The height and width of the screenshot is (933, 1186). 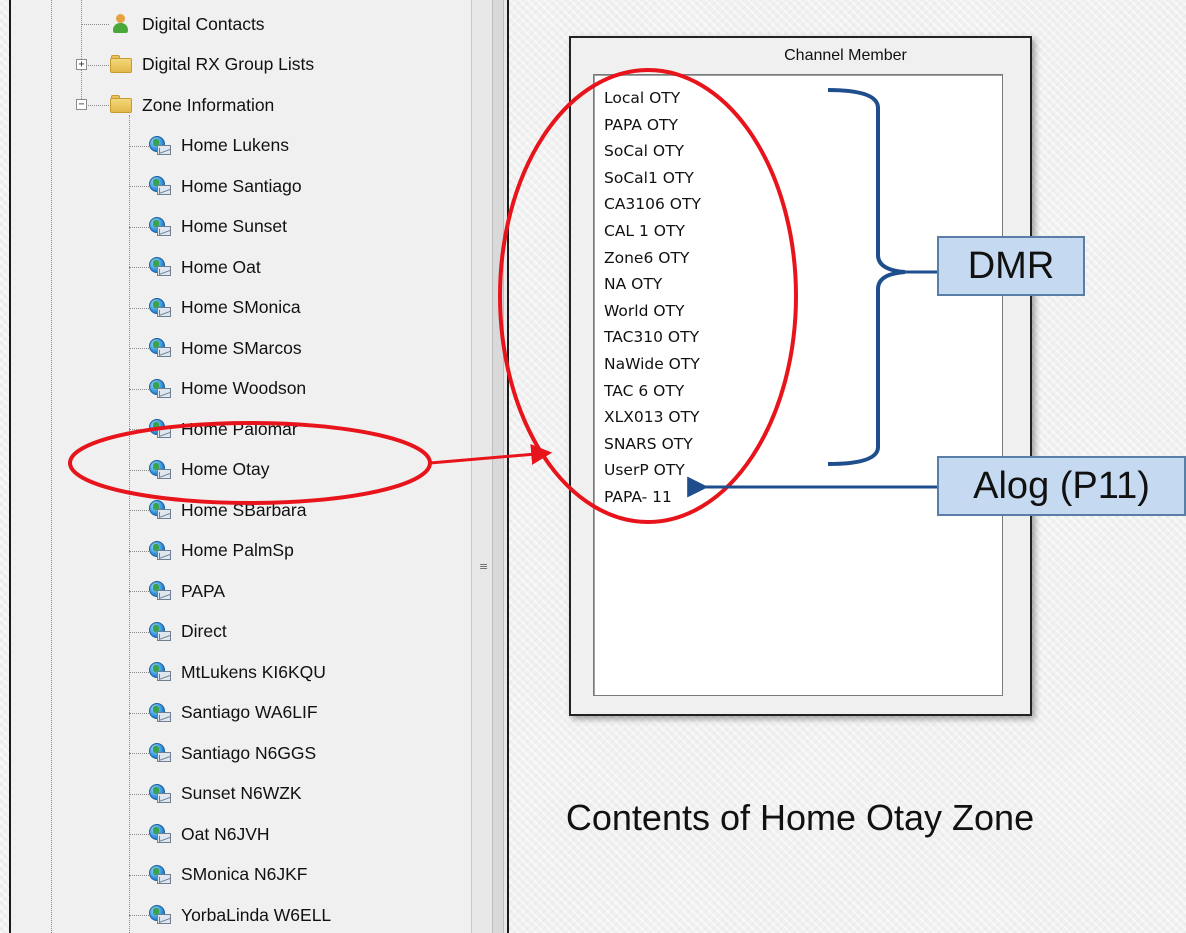 What do you see at coordinates (866, 277) in the screenshot?
I see `dmr-bracket` at bounding box center [866, 277].